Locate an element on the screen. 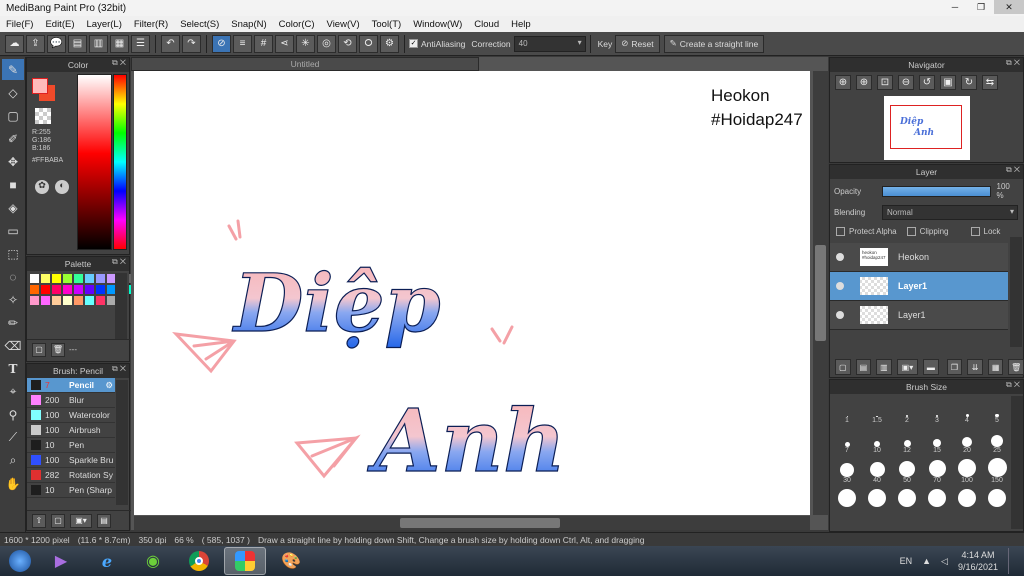 The width and height of the screenshot is (1024, 576). menu-tool: Tool(T) is located at coordinates (387, 24).